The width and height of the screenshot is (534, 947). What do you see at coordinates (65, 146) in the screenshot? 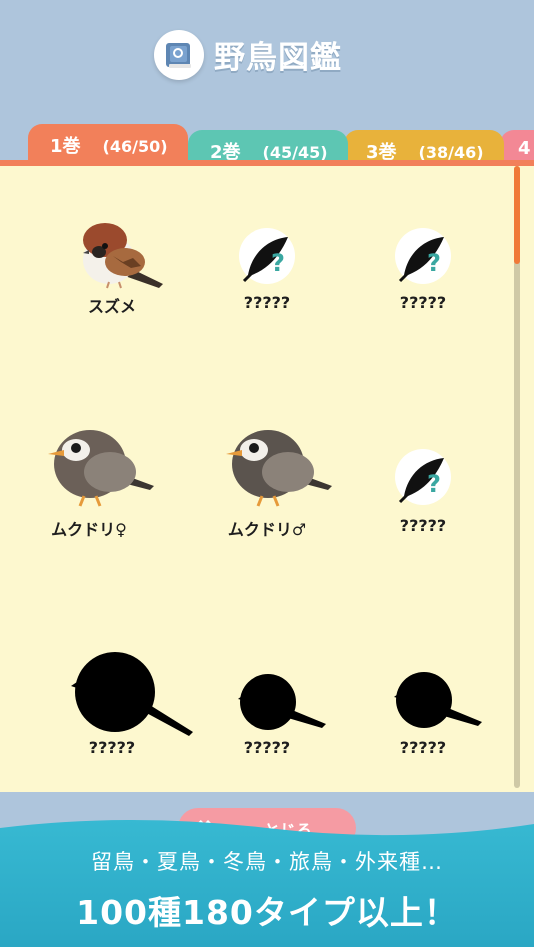
I see `tab-label: 1巻` at bounding box center [65, 146].